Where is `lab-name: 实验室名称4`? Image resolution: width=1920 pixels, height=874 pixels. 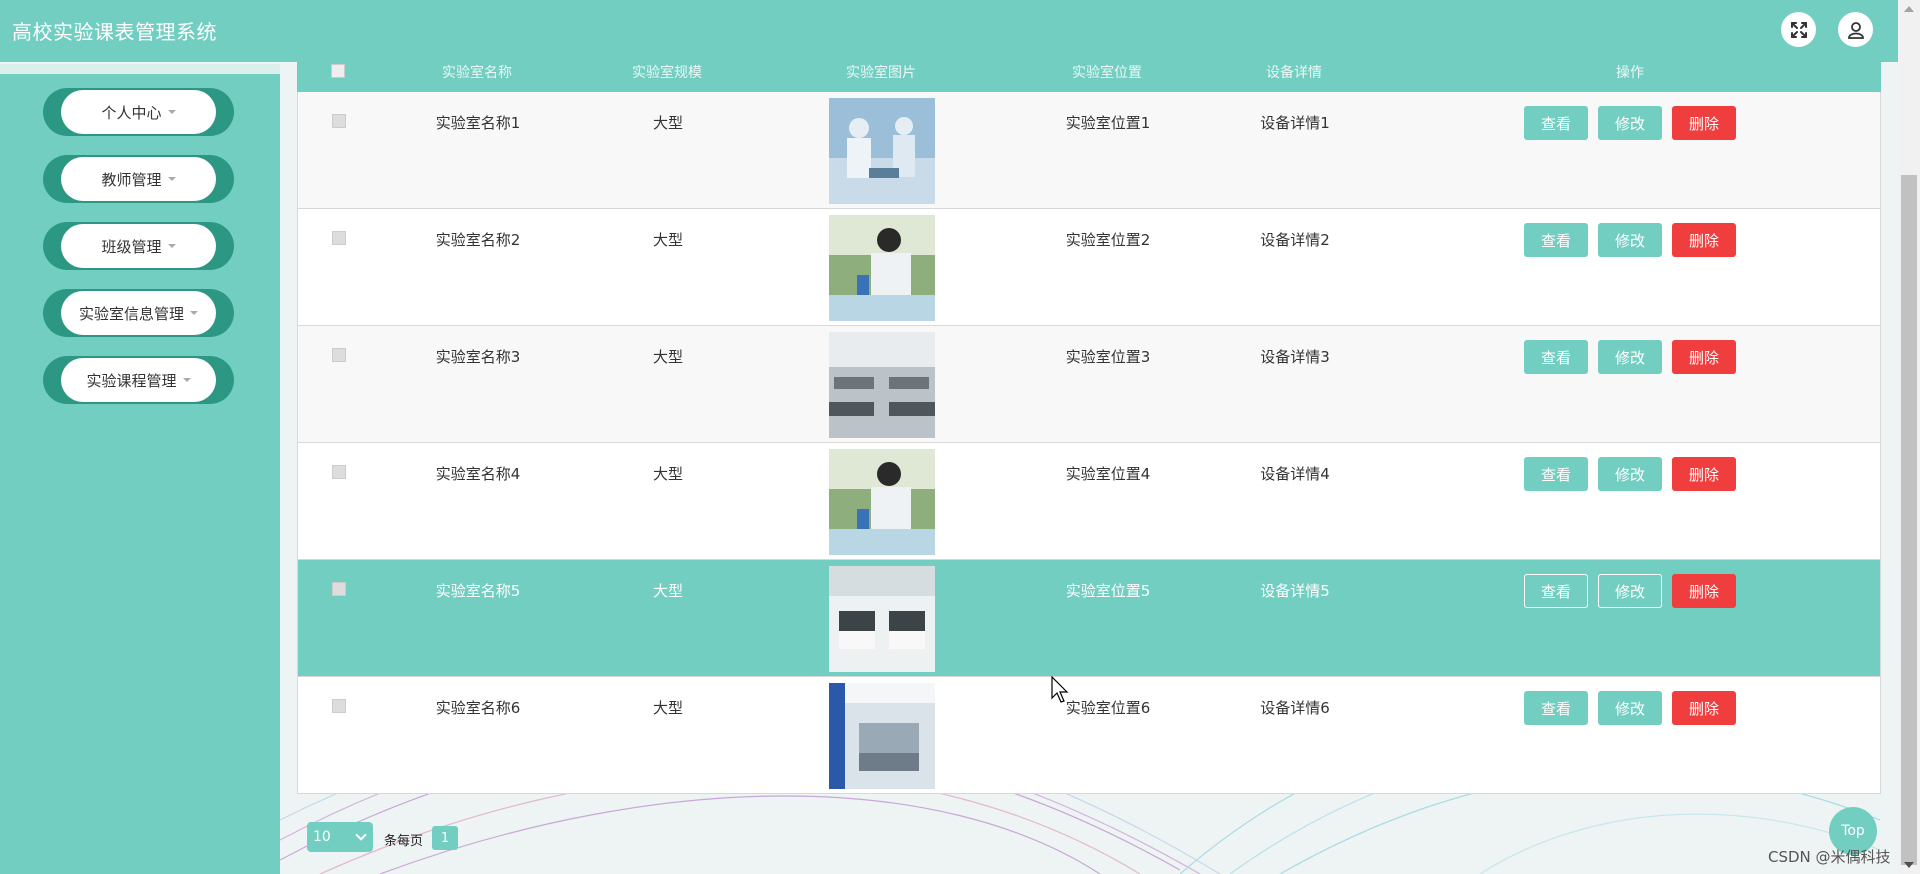
lab-name: 实验室名称4 is located at coordinates (478, 474).